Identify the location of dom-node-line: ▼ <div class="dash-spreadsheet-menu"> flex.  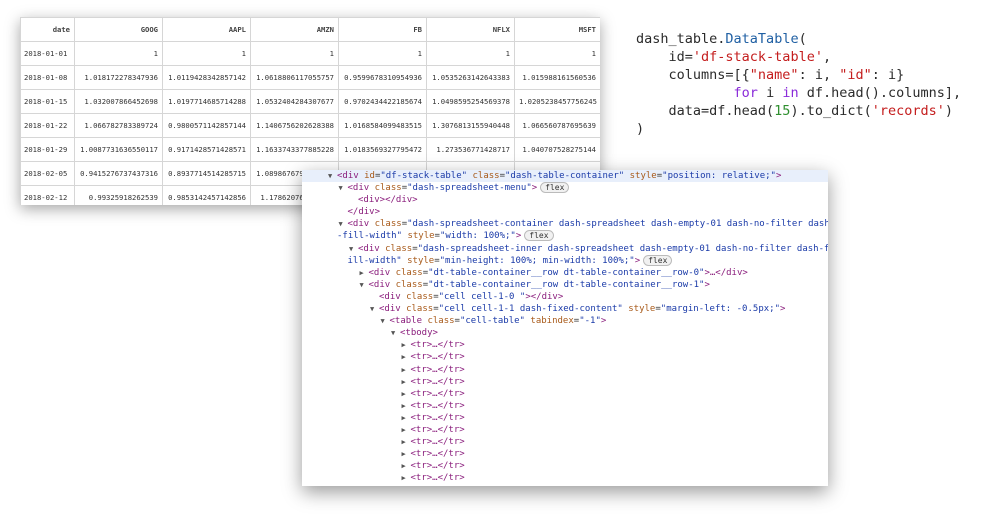
(565, 188).